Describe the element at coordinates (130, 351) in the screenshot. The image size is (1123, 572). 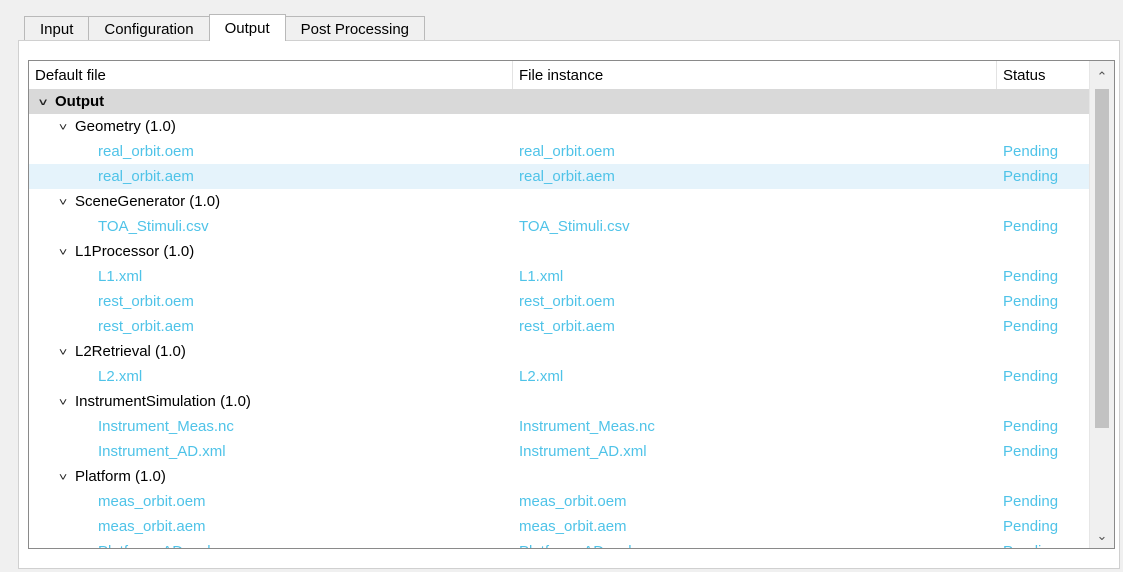
I see `tree-node-label: L2Retrieval (1.0)` at that location.